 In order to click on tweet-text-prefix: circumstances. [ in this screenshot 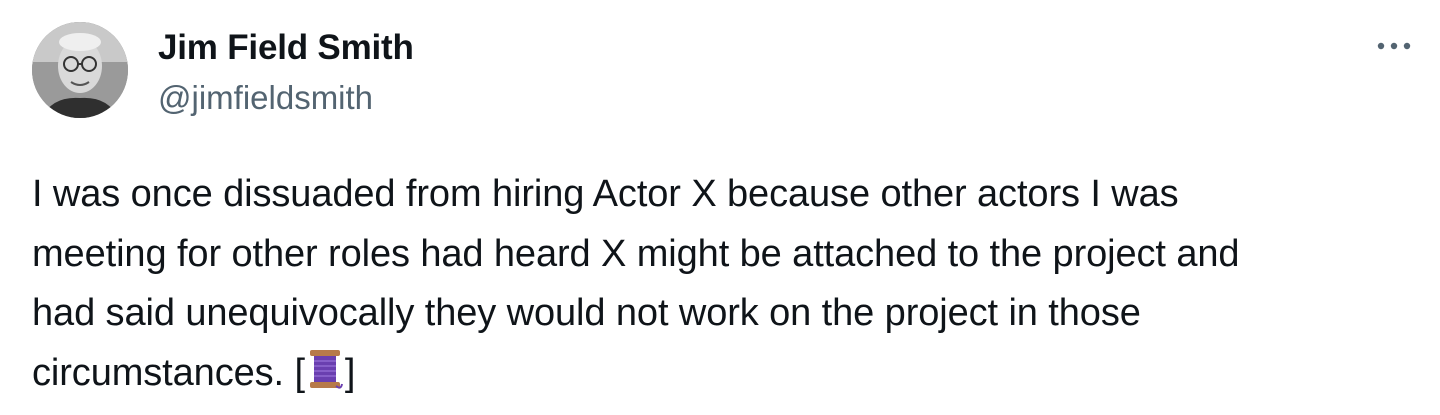, I will do `click(168, 372)`.